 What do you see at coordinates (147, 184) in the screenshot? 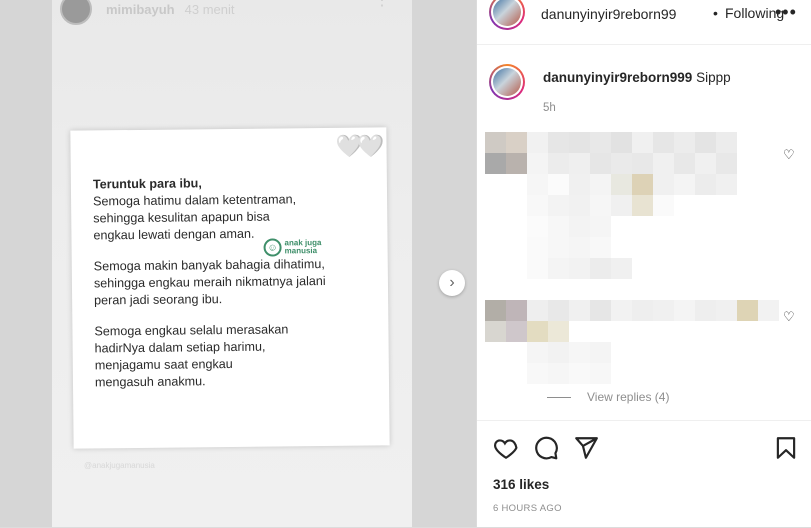
I see `poem-title: Teruntuk para ibu,` at bounding box center [147, 184].